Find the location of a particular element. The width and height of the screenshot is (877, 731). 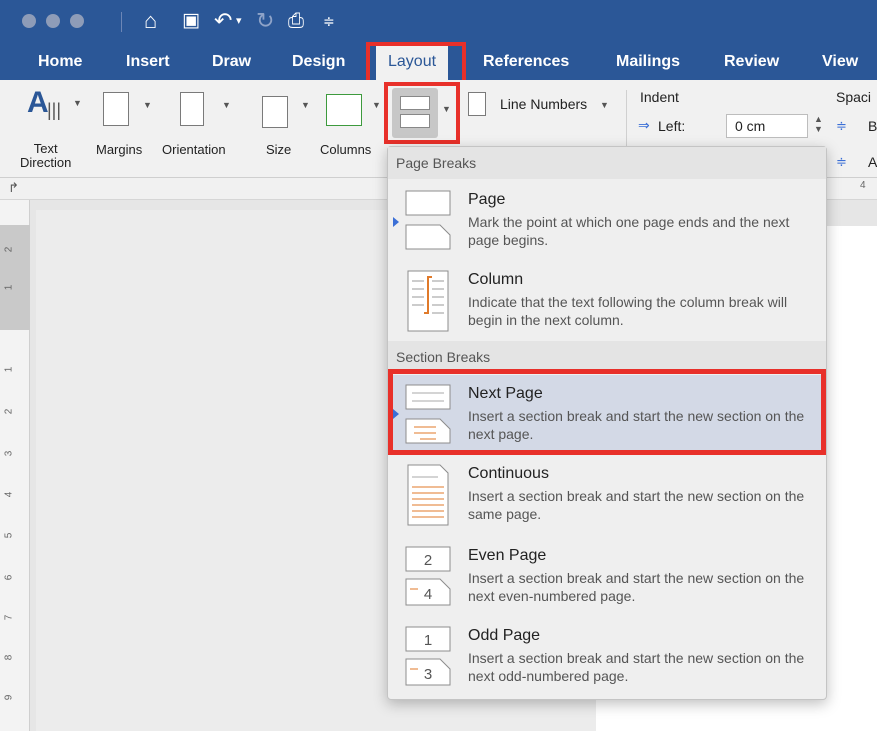

text-direction-icon: A is located at coordinates (38, 102).